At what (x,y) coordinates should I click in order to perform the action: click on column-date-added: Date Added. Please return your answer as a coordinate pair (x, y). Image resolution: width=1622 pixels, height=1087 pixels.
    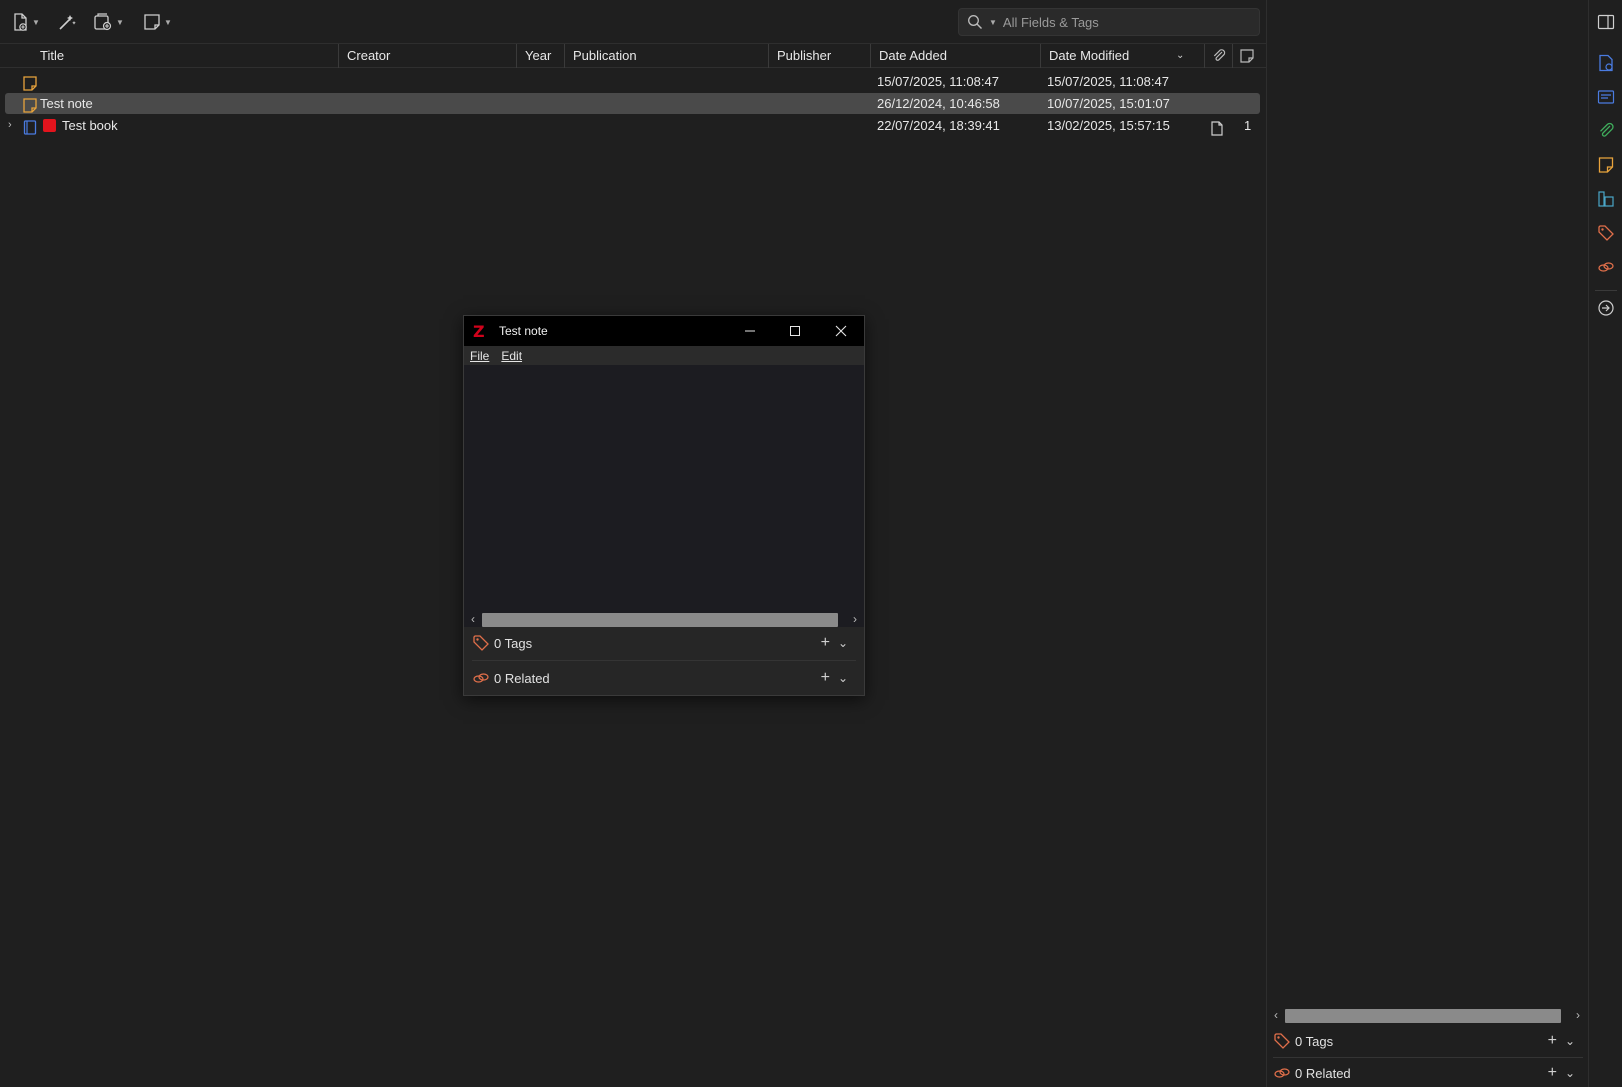
    Looking at the image, I should click on (955, 56).